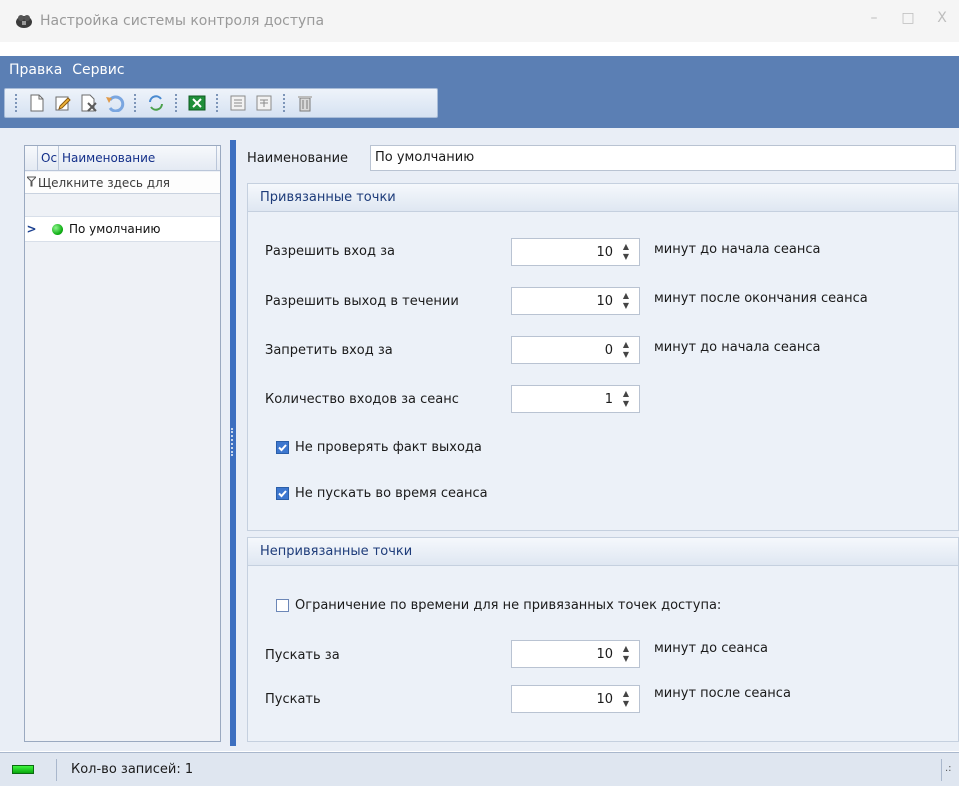 The image size is (959, 786). Describe the element at coordinates (874, 18) in the screenshot. I see `minimize-button: –` at that location.